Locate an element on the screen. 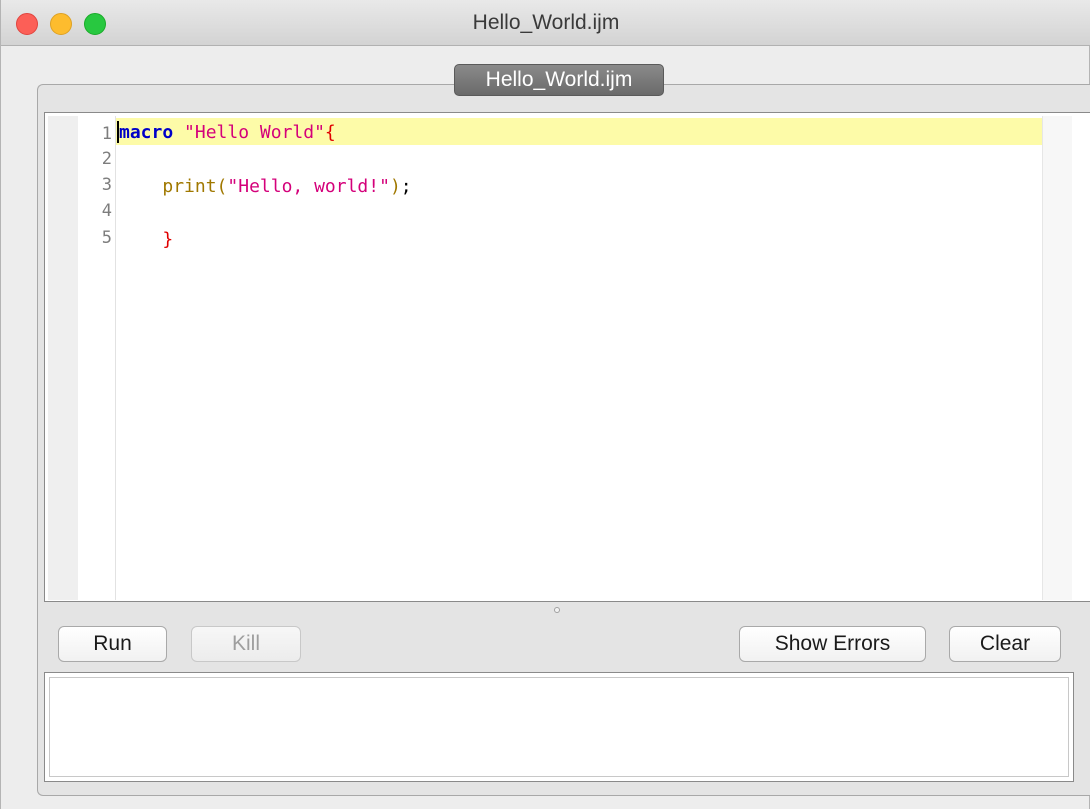 This screenshot has width=1090, height=809. code-function: ) is located at coordinates (395, 186).